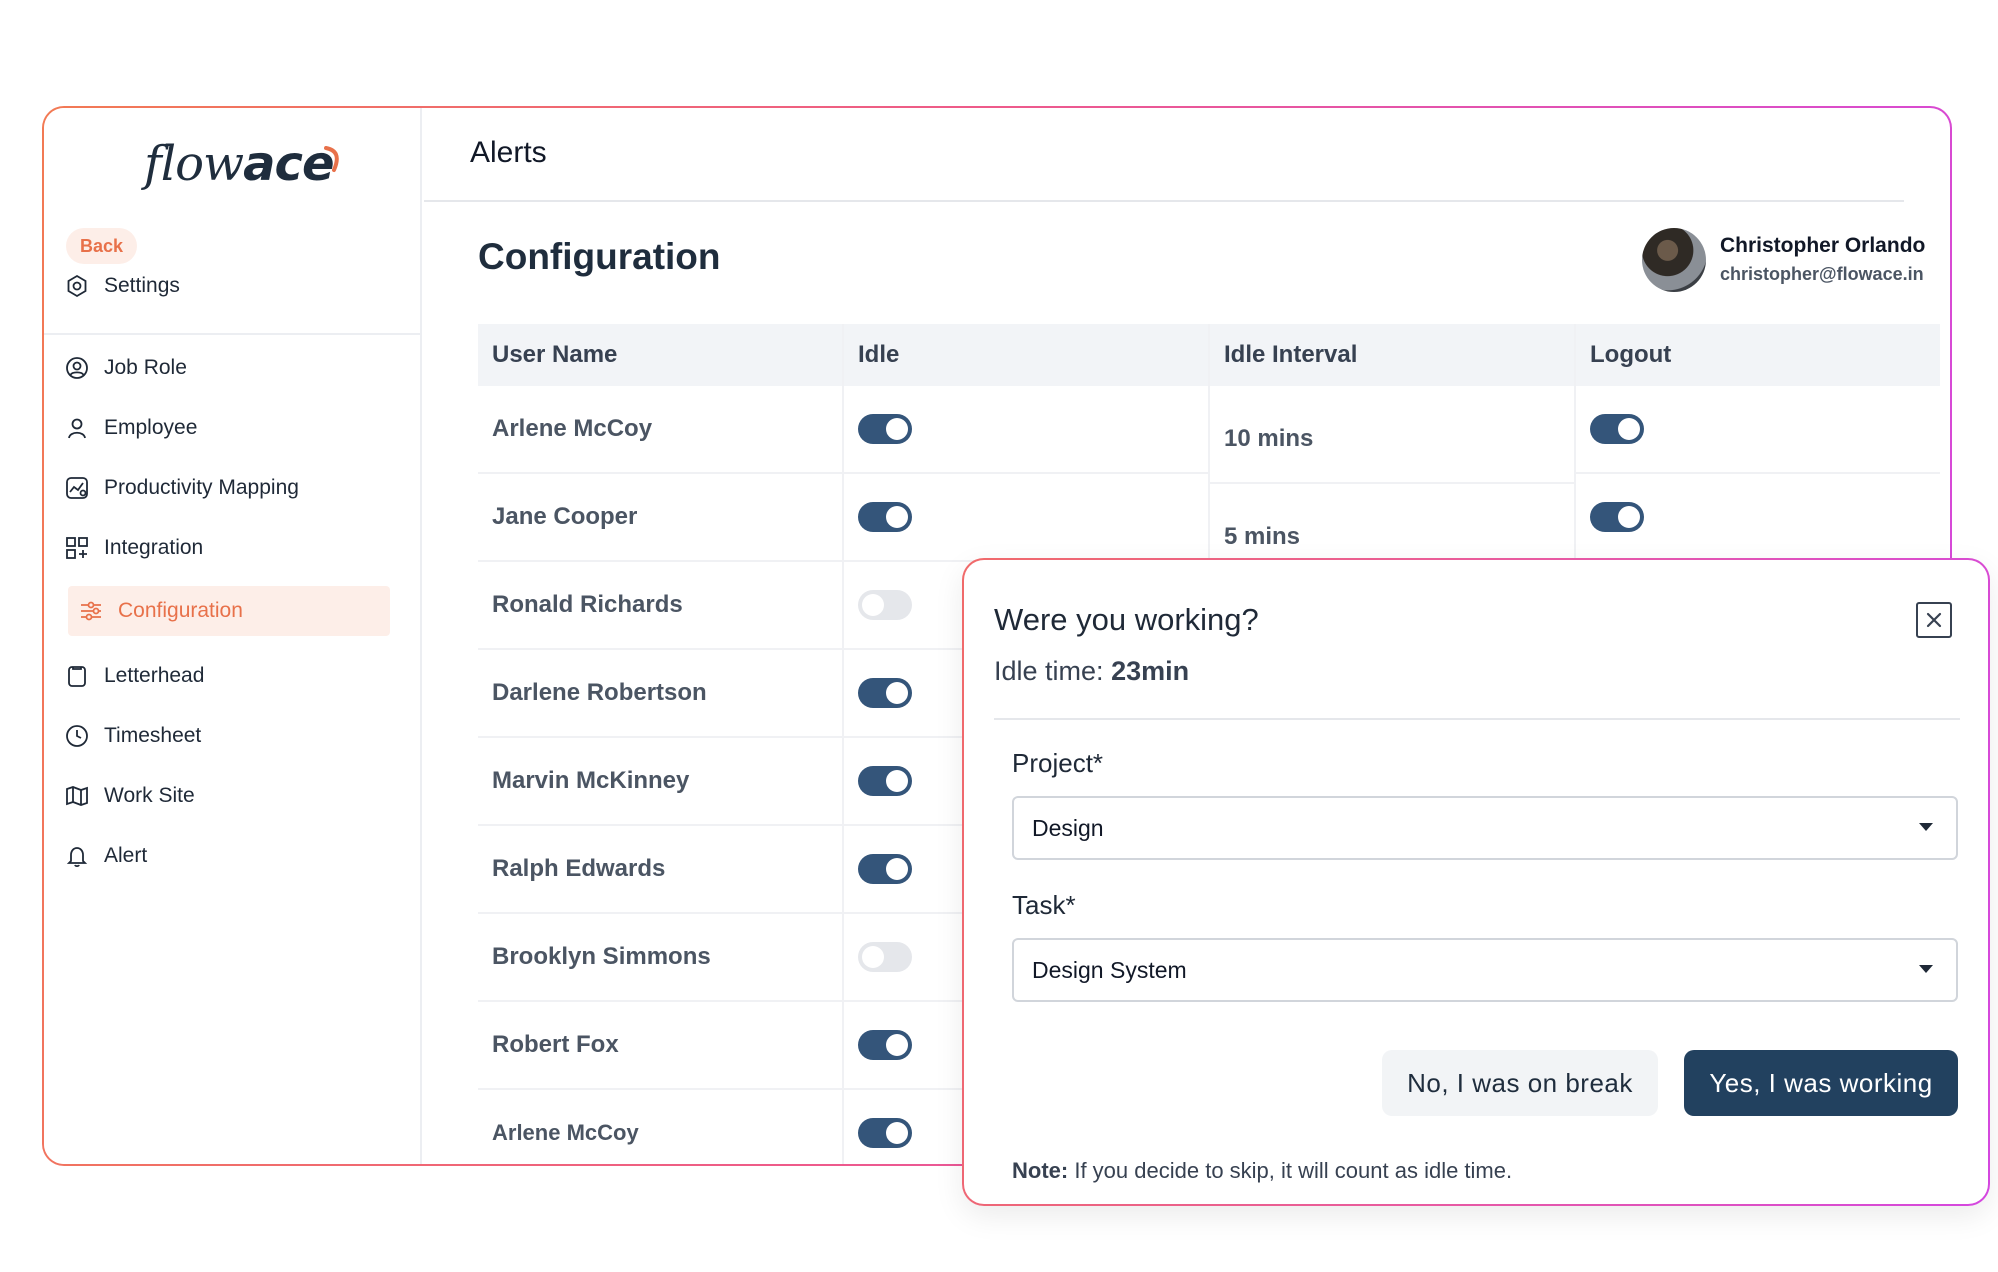  What do you see at coordinates (180, 610) in the screenshot?
I see `sidebar-item-label: Configuration` at bounding box center [180, 610].